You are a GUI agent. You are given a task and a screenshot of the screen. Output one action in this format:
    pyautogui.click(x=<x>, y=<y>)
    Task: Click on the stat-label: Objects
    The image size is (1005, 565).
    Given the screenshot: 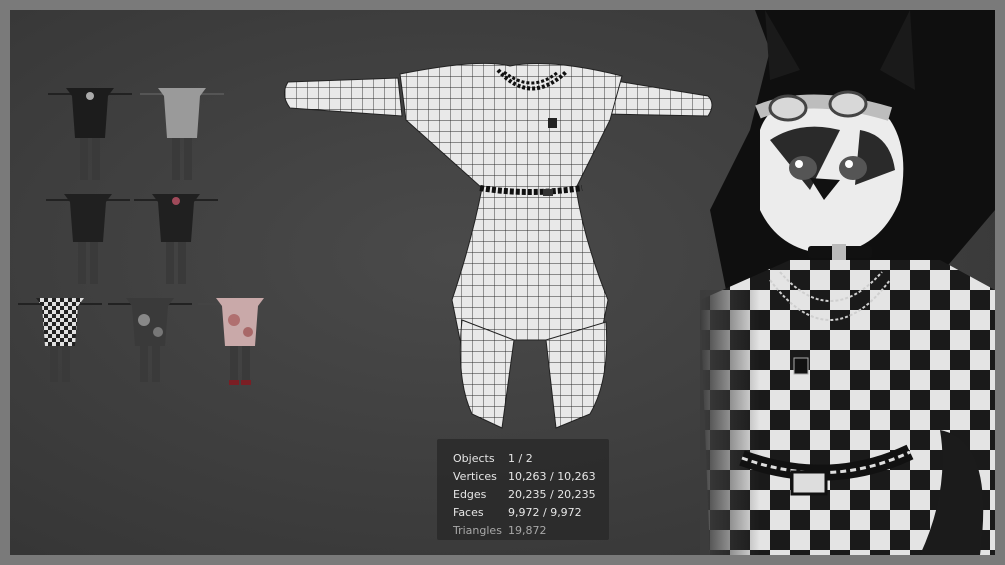 What is the action you would take?
    pyautogui.click(x=474, y=458)
    